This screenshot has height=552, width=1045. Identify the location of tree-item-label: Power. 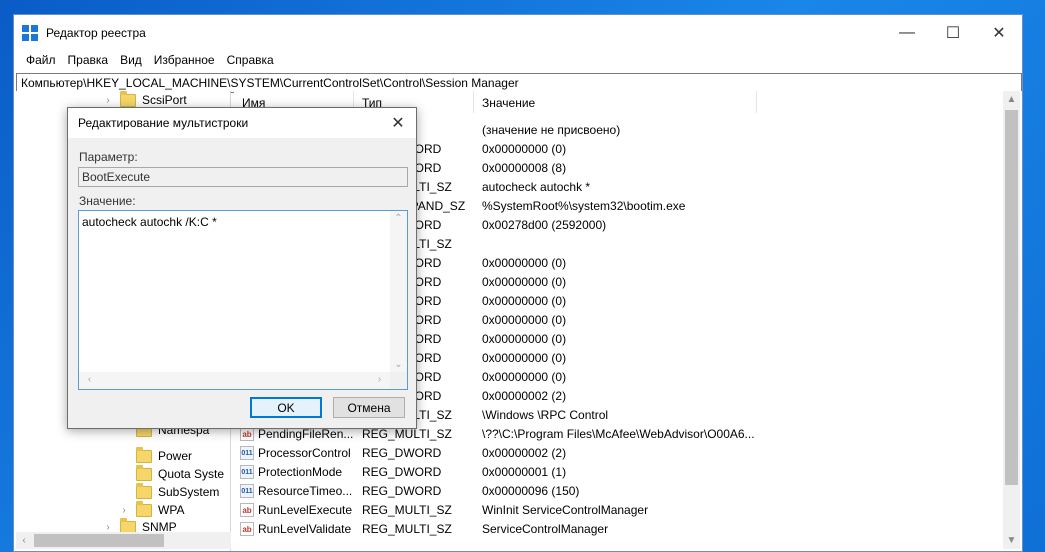
(175, 456).